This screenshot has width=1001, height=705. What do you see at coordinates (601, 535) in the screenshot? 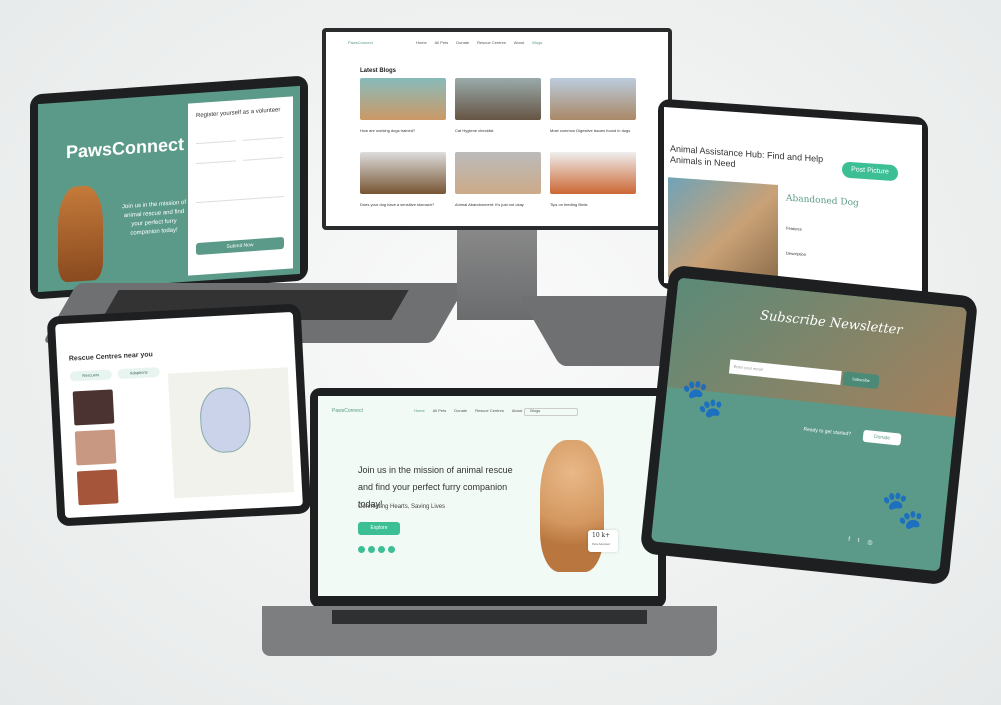
I see `stat-value: 10 k+` at bounding box center [601, 535].